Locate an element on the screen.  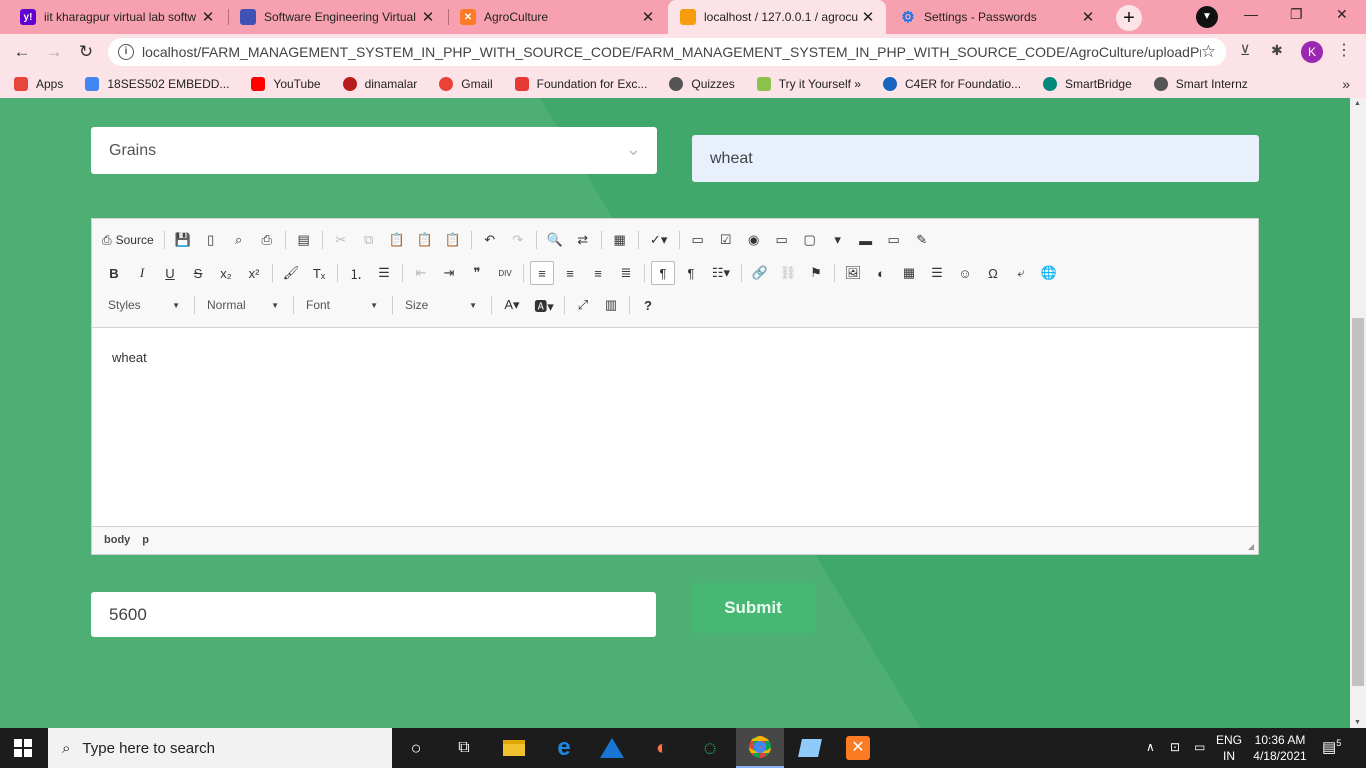
bookmark-quizzes: Quizzes is located at coordinates (702, 84).